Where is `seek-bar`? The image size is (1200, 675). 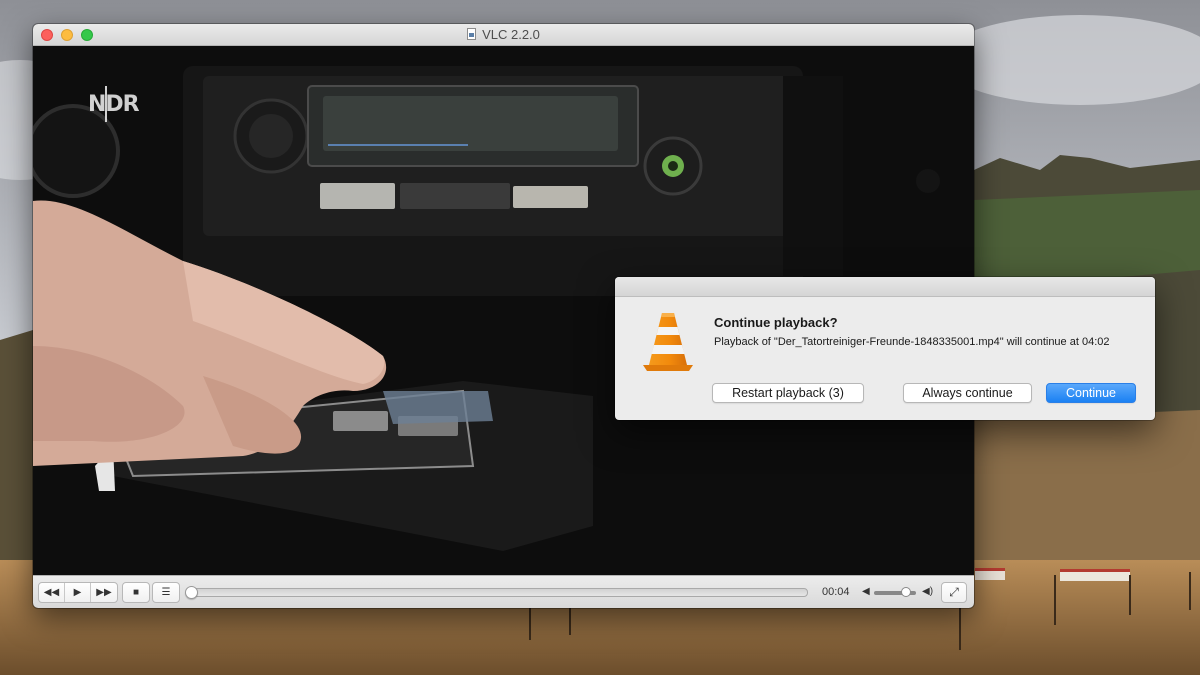
seek-bar is located at coordinates (496, 592).